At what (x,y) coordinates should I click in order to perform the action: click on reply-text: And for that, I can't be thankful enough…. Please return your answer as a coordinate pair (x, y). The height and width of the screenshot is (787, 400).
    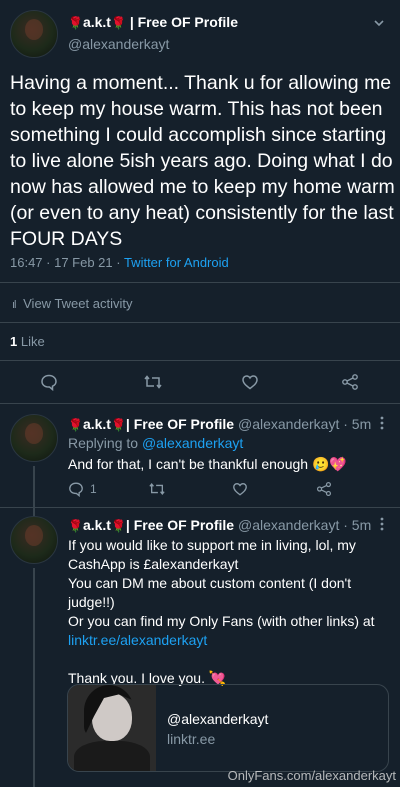
    Looking at the image, I should click on (228, 464).